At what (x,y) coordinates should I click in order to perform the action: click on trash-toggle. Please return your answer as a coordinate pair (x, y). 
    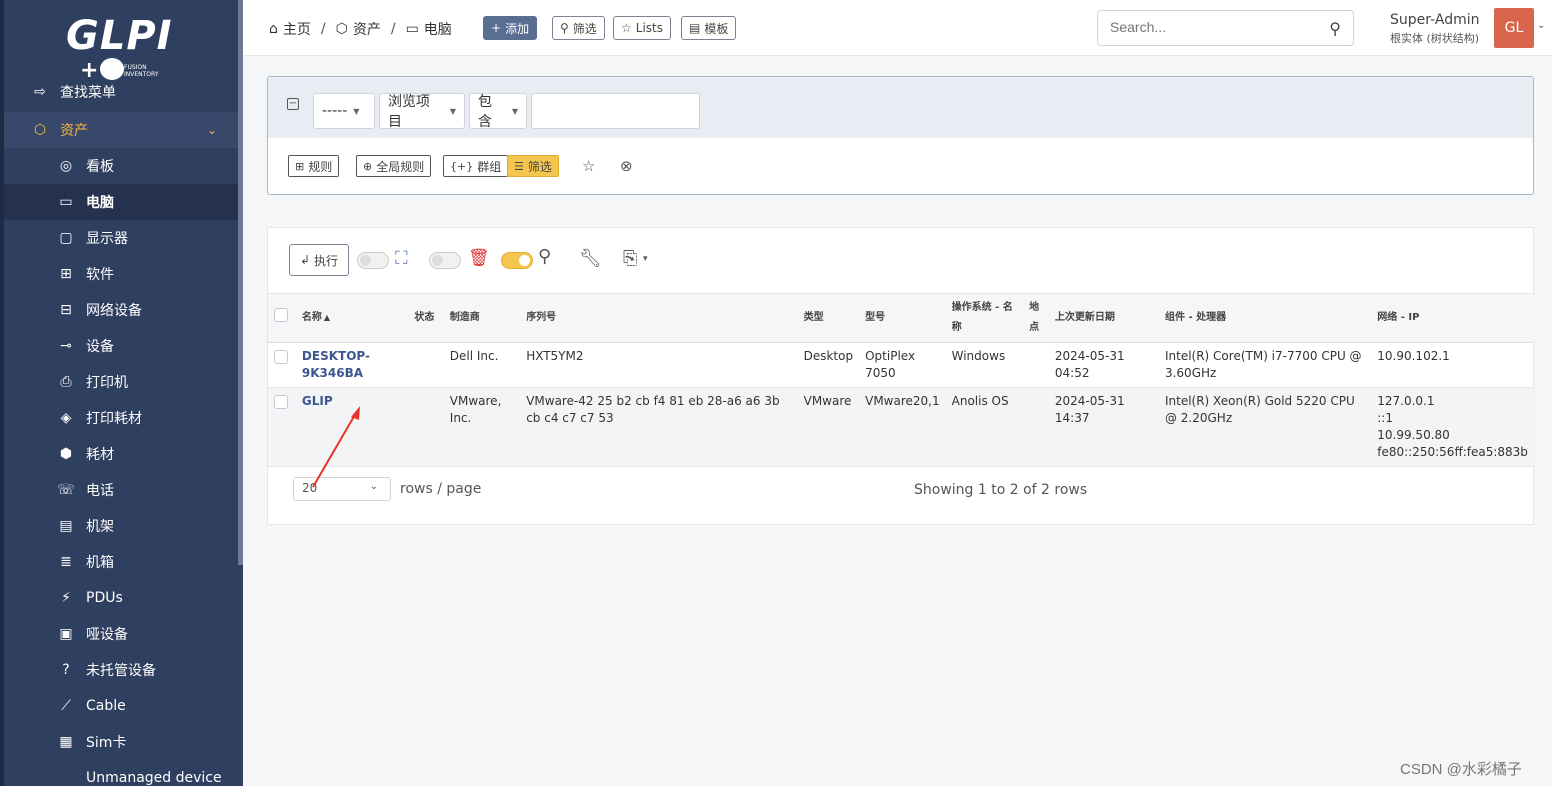
    Looking at the image, I should click on (445, 260).